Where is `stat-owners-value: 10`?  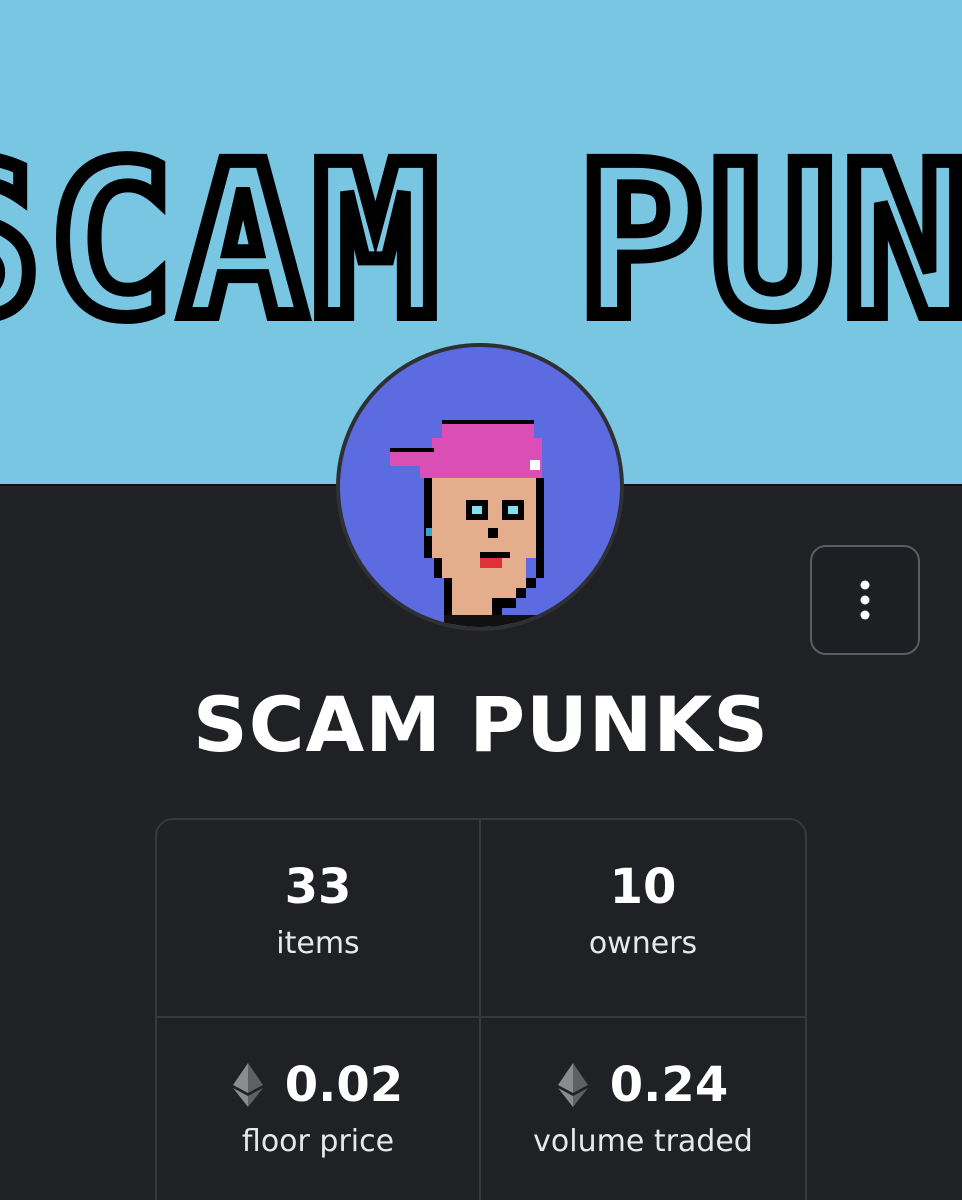
stat-owners-value: 10 is located at coordinates (643, 887).